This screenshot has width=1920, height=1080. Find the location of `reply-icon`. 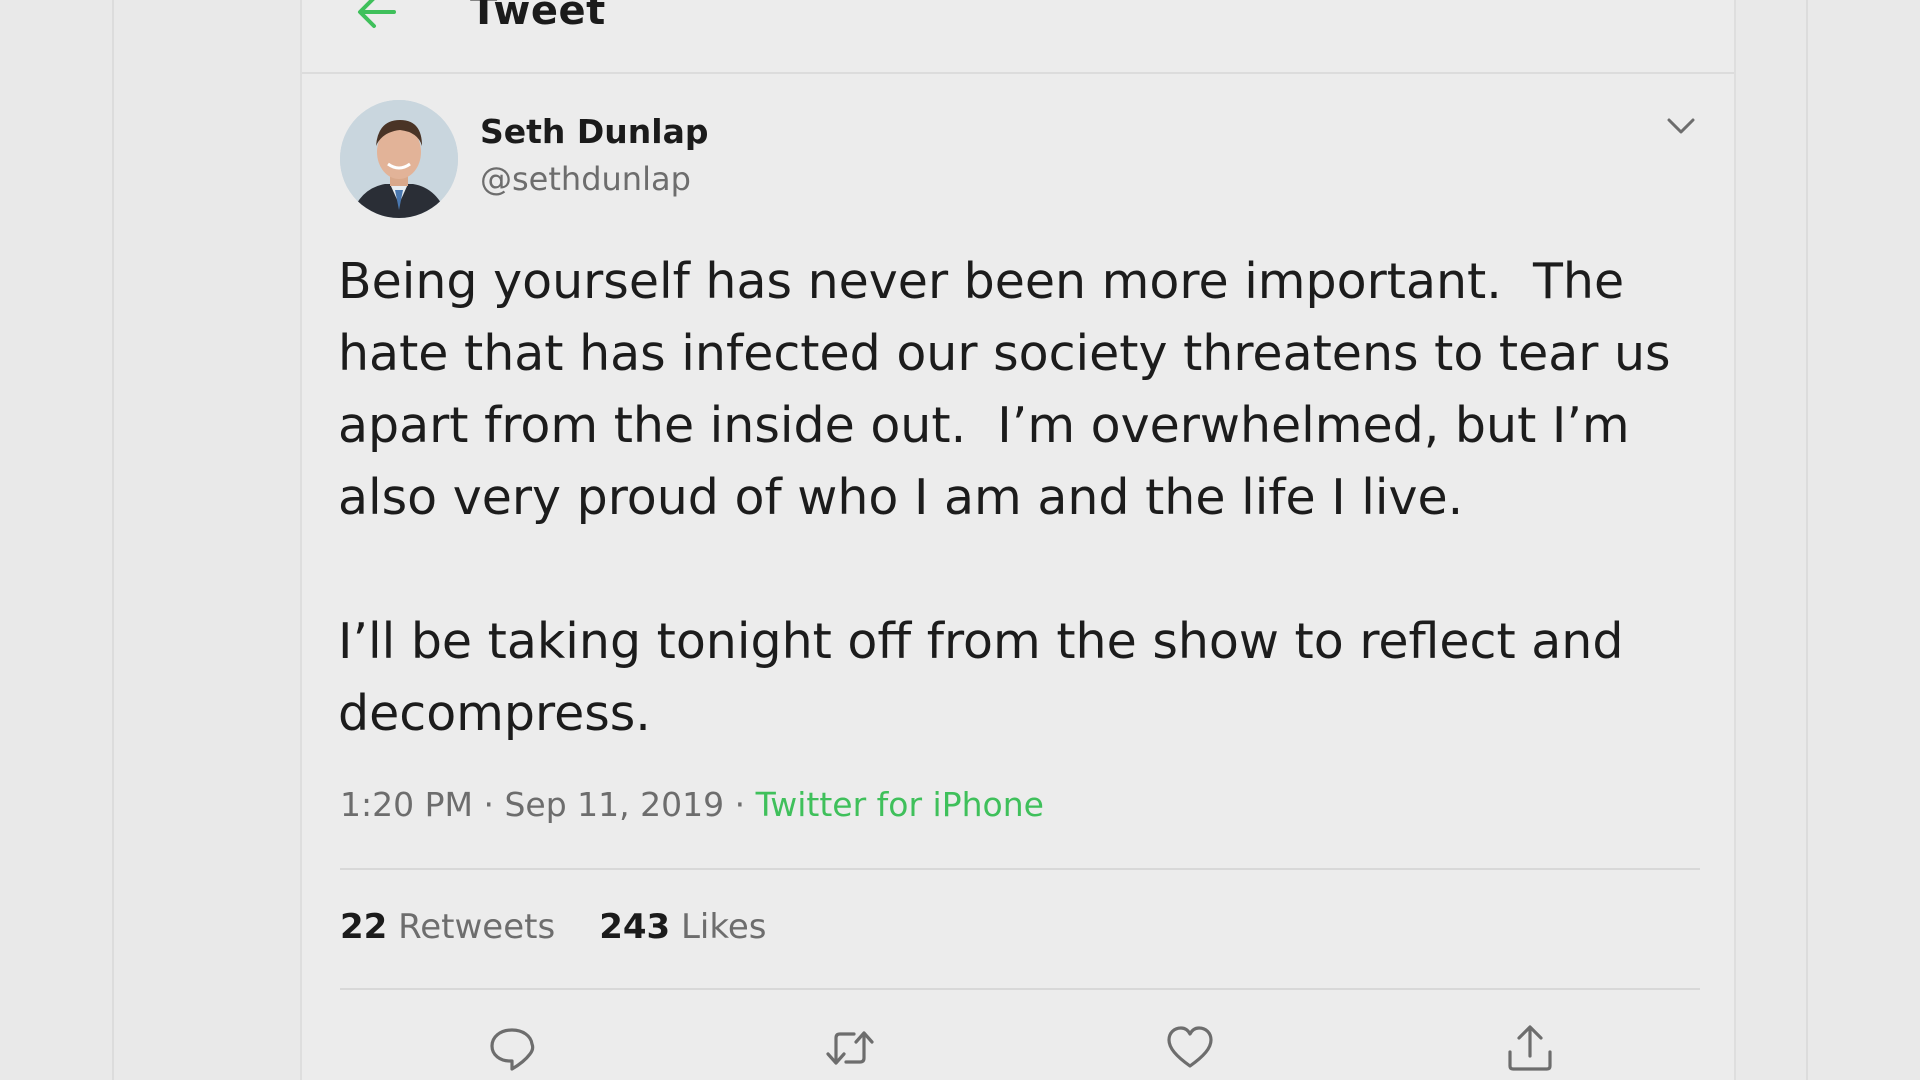

reply-icon is located at coordinates (512, 1048).